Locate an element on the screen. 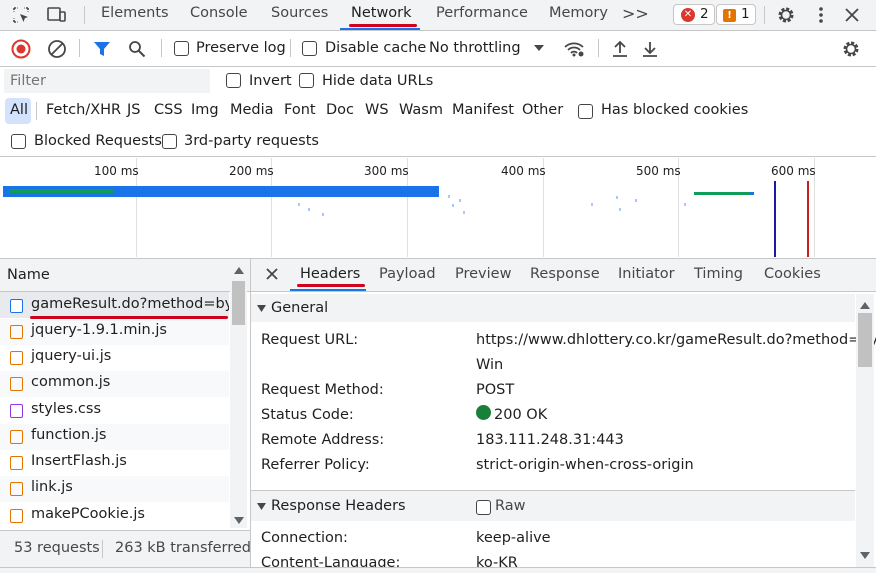  type-filter-media: Media is located at coordinates (252, 110).